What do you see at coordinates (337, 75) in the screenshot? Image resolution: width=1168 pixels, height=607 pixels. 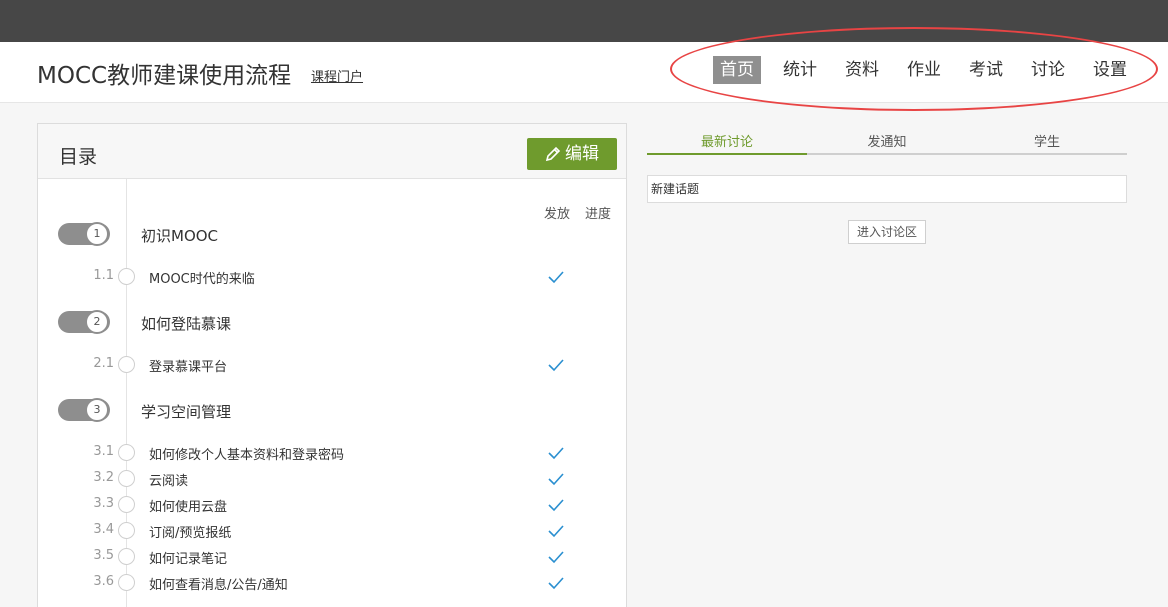 I see `course-portal-link: 课程门户` at bounding box center [337, 75].